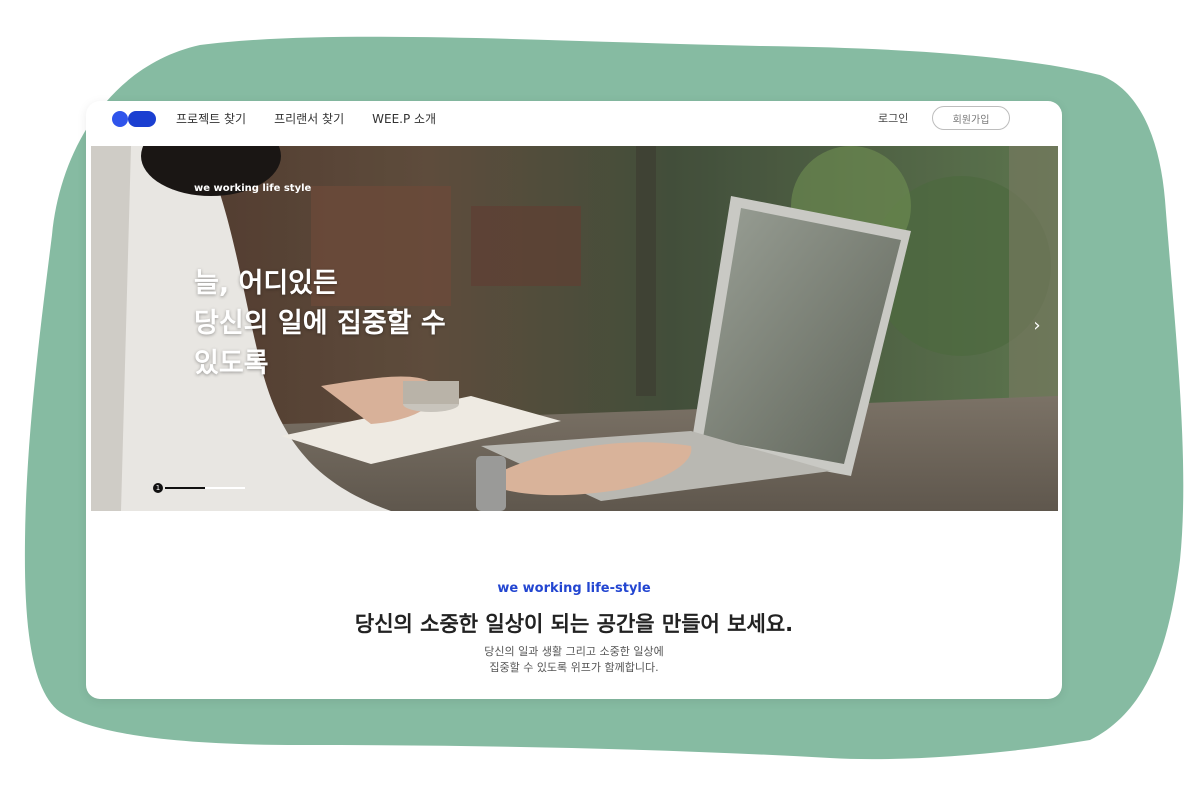 The image size is (1200, 800). I want to click on top-nav: 프로젝트 찾기 프리랜서 찾기 WEE.P 소개 로그인 회원가입, so click(574, 123).